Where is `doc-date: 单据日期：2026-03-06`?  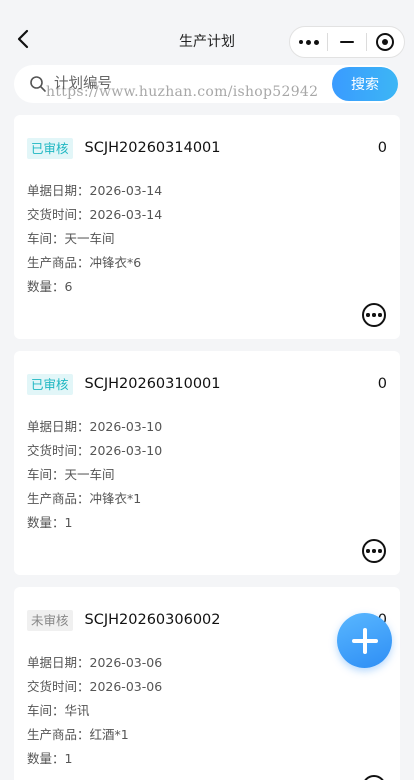 doc-date: 单据日期：2026-03-06 is located at coordinates (95, 662).